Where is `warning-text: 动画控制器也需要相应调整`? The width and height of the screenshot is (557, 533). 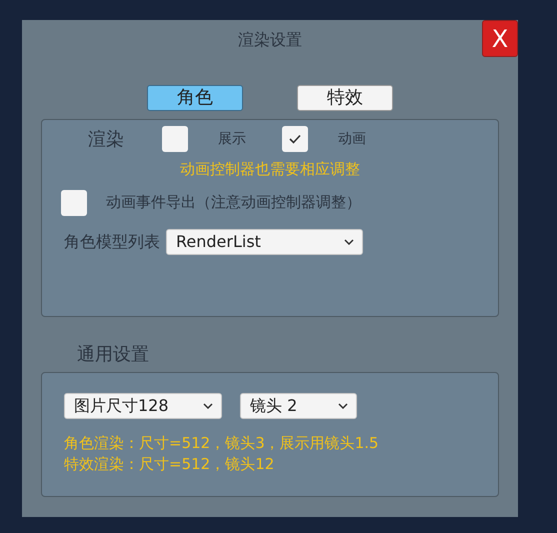 warning-text: 动画控制器也需要相应调整 is located at coordinates (270, 169).